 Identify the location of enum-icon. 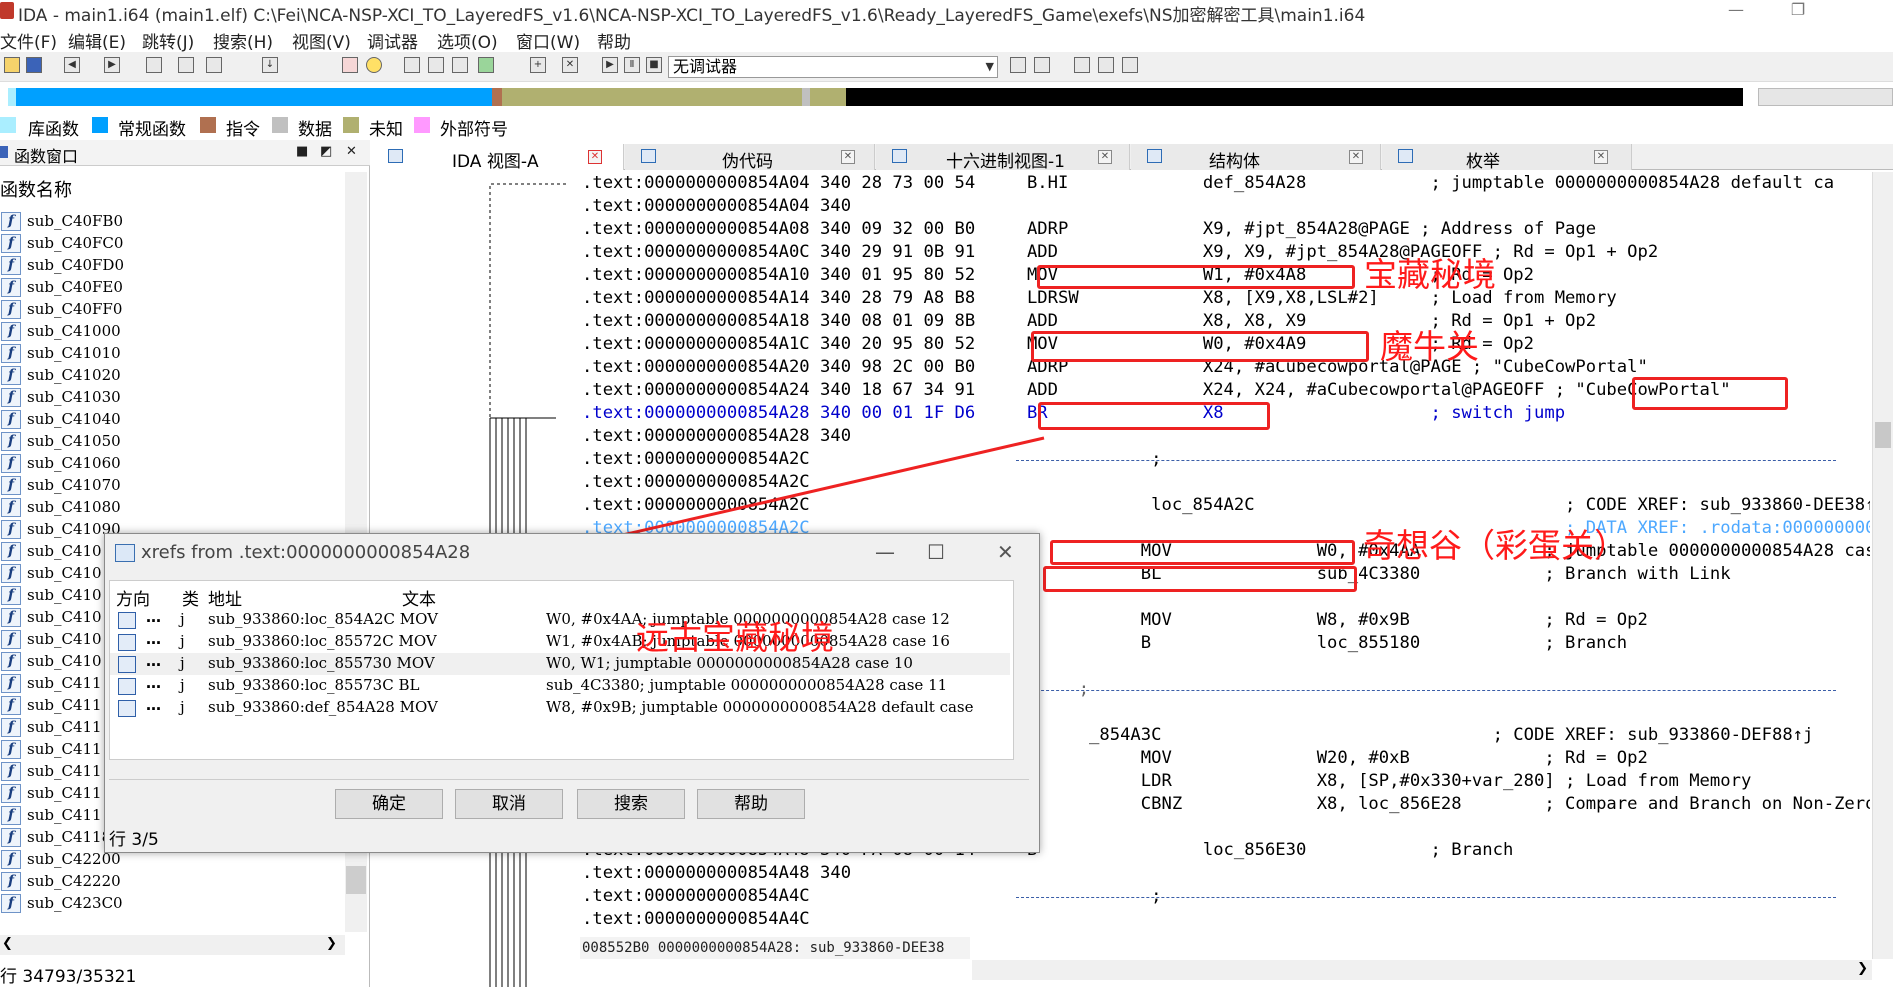
(436, 65).